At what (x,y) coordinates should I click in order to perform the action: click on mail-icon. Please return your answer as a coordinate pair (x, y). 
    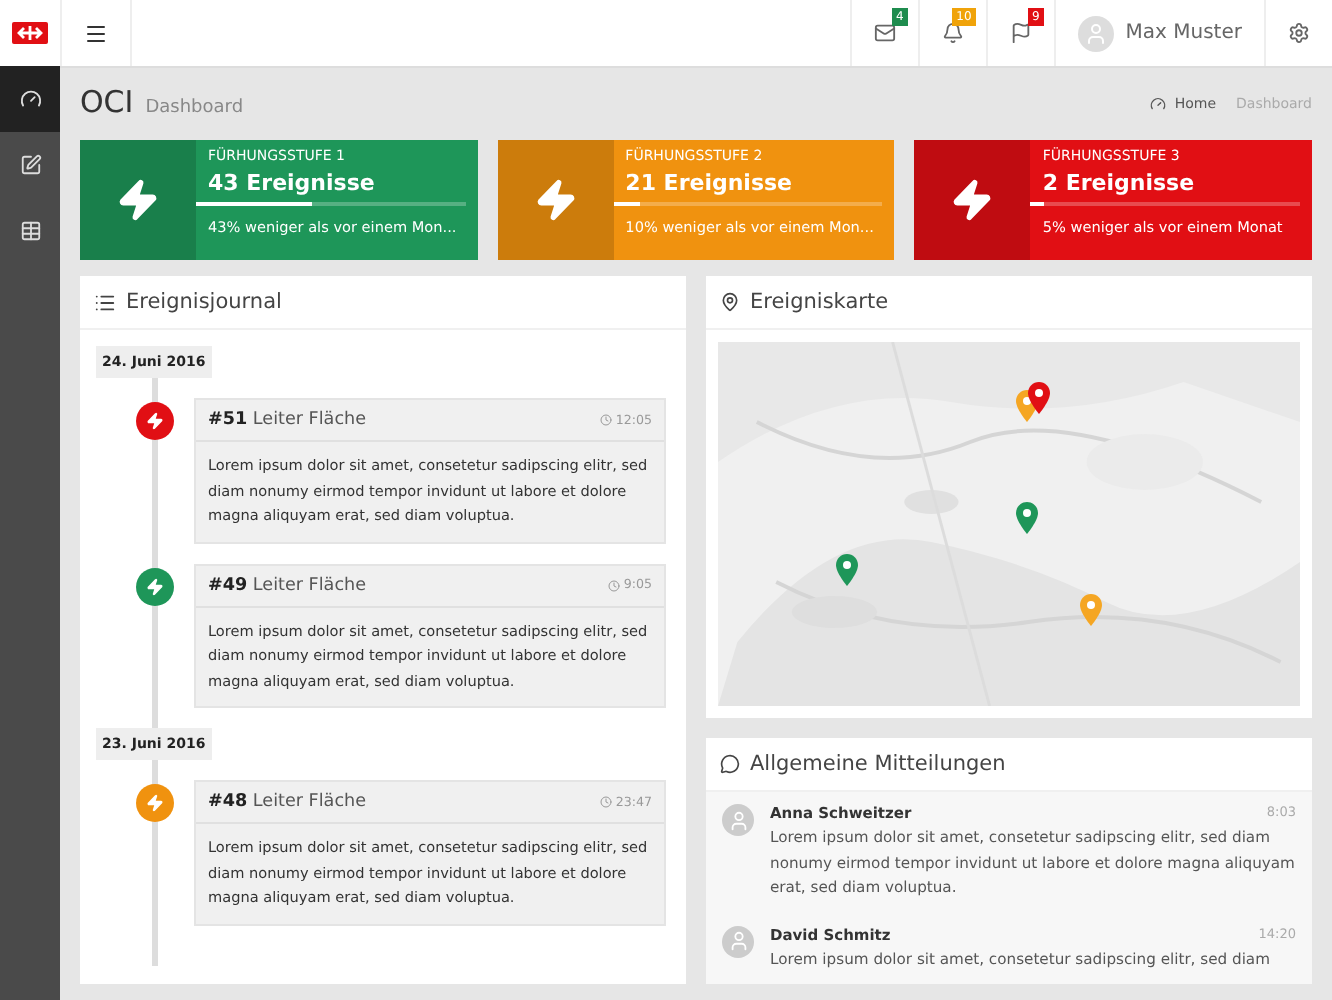
    Looking at the image, I should click on (884, 33).